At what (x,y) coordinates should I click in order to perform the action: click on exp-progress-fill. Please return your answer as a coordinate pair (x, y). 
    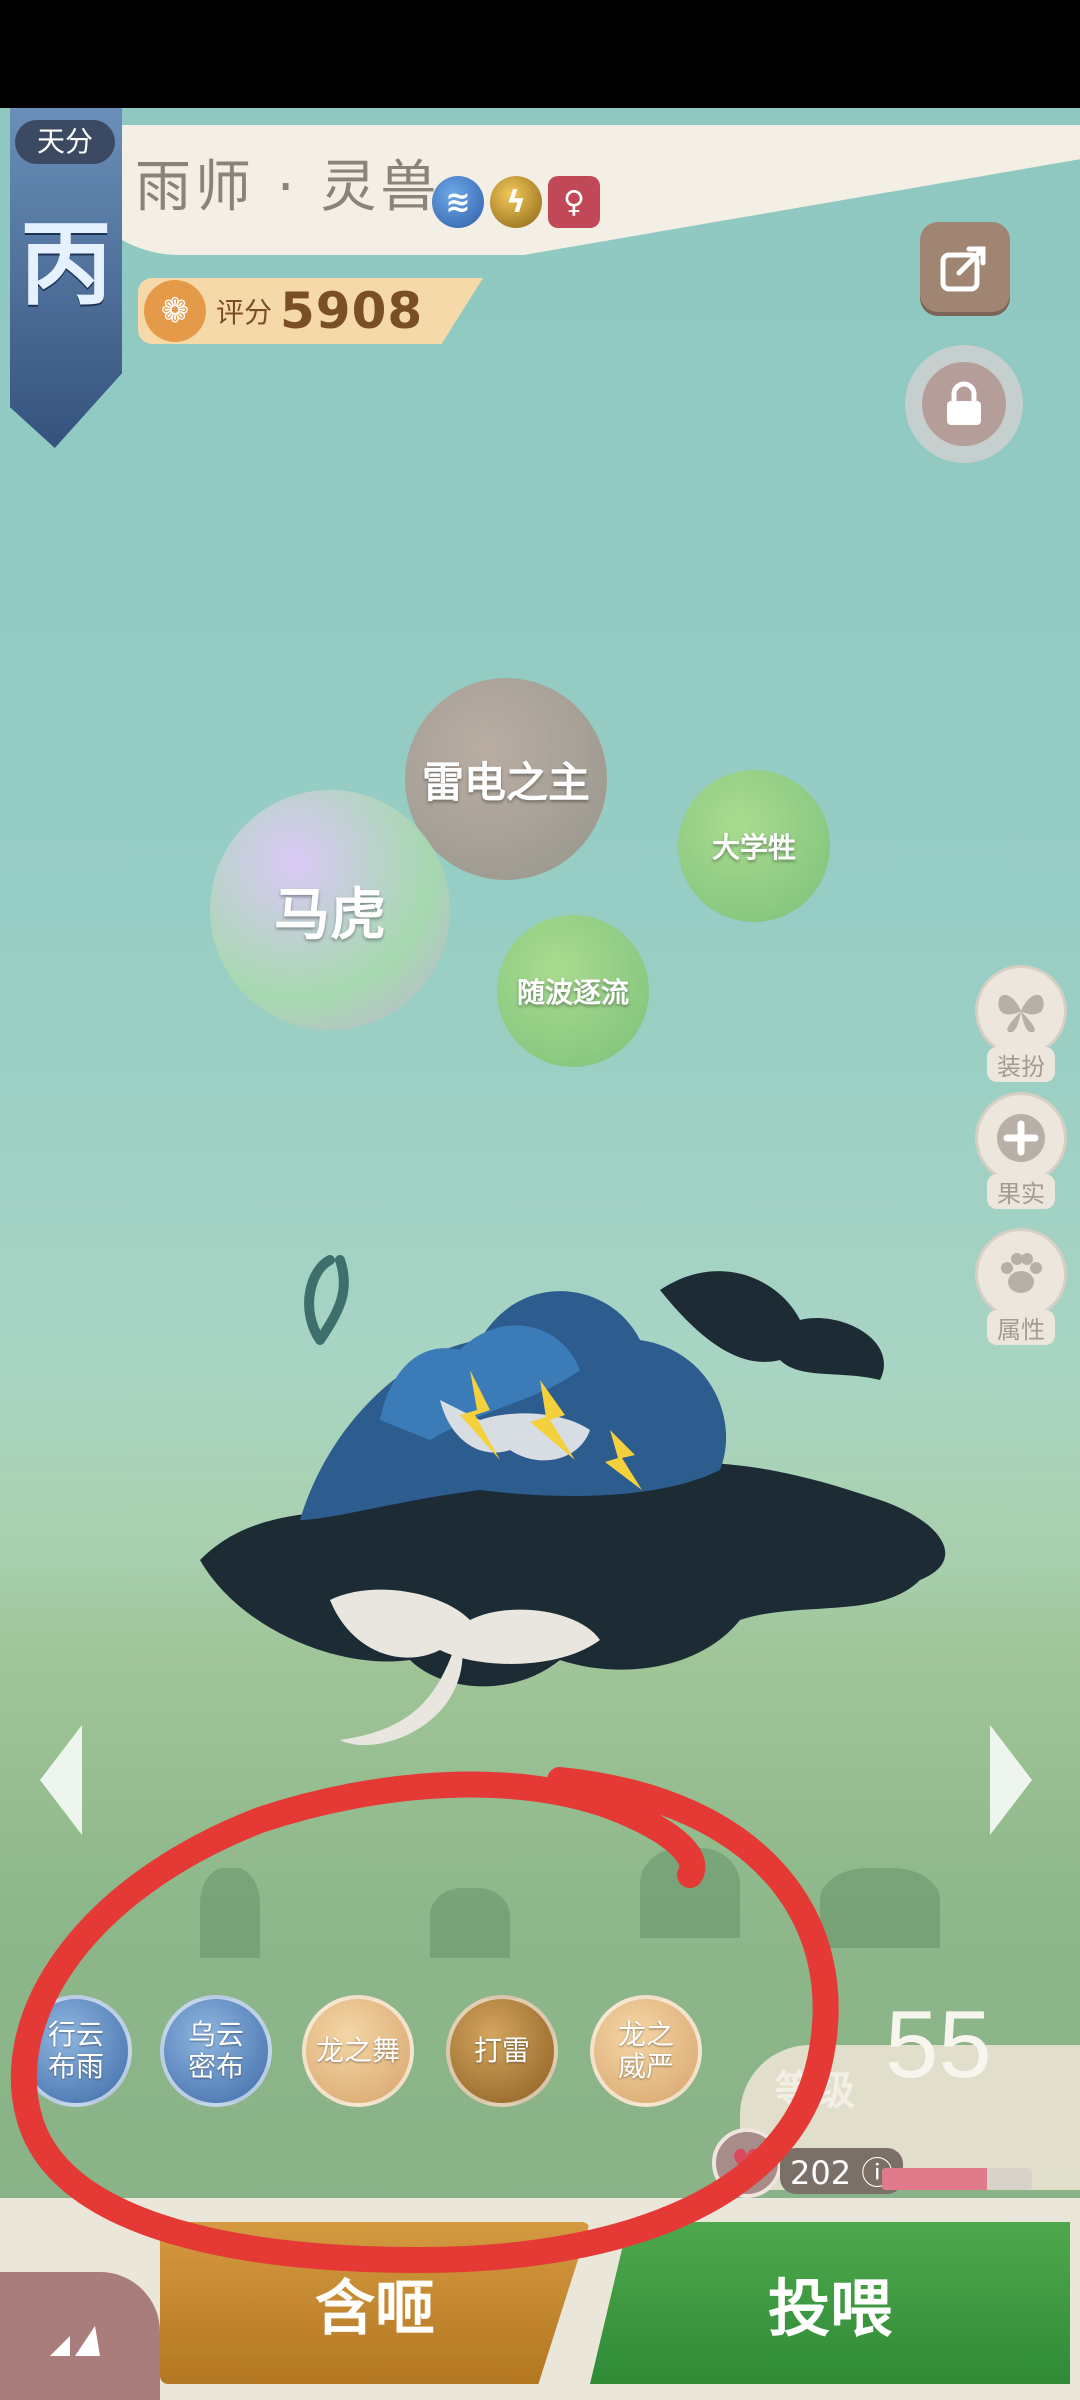
    Looking at the image, I should click on (934, 2179).